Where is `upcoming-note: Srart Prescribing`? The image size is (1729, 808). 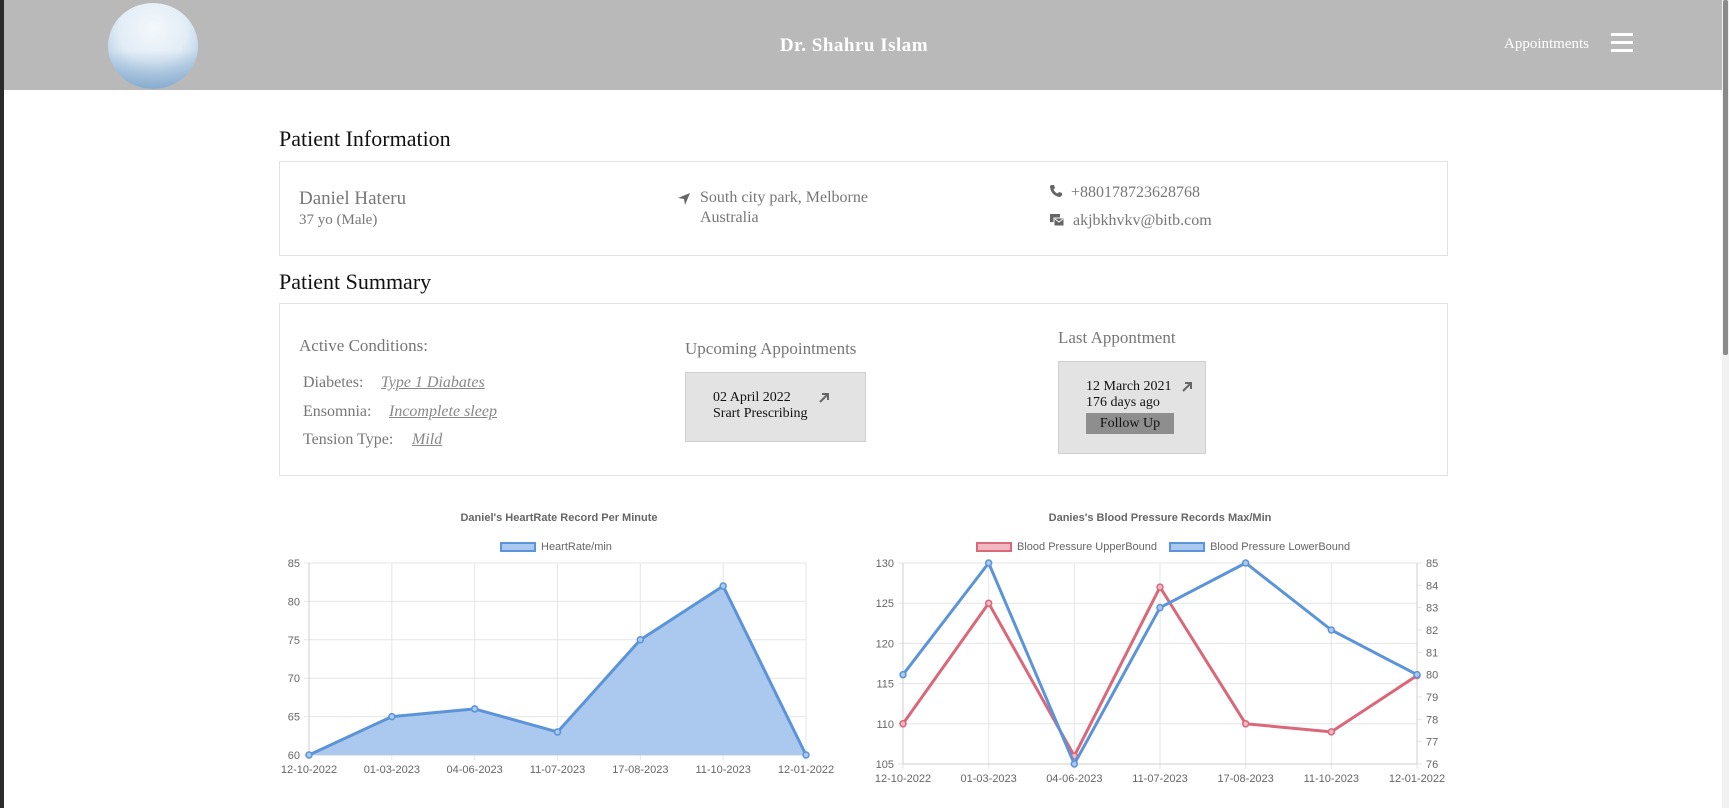
upcoming-note: Srart Prescribing is located at coordinates (760, 413).